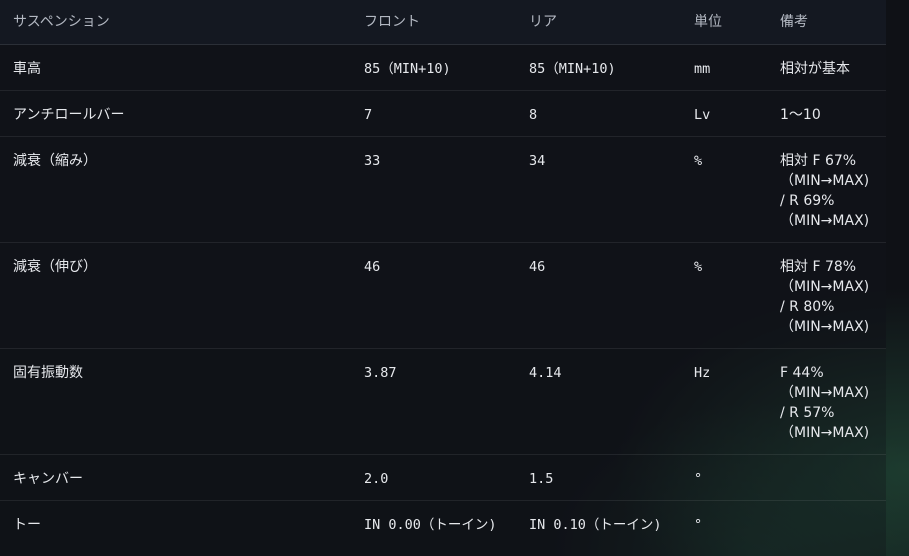  Describe the element at coordinates (430, 525) in the screenshot. I see `row-front-value: IN 0.00（トーイン)` at that location.